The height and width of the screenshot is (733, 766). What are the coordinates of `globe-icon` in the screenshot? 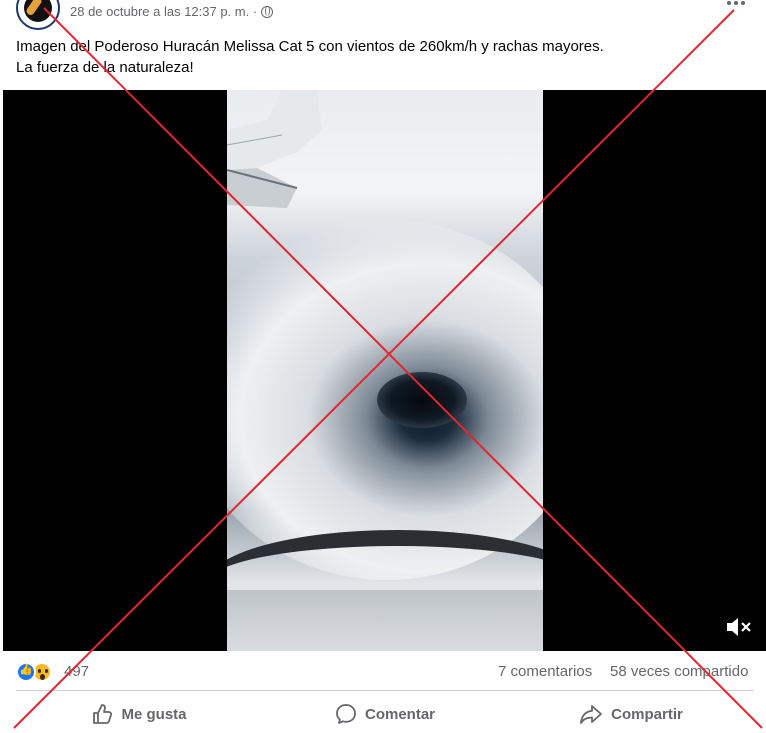 It's located at (267, 11).